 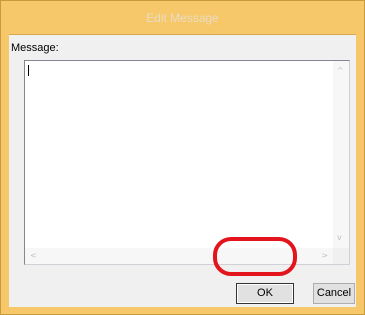 What do you see at coordinates (339, 238) in the screenshot?
I see `chevron-down-icon: v` at bounding box center [339, 238].